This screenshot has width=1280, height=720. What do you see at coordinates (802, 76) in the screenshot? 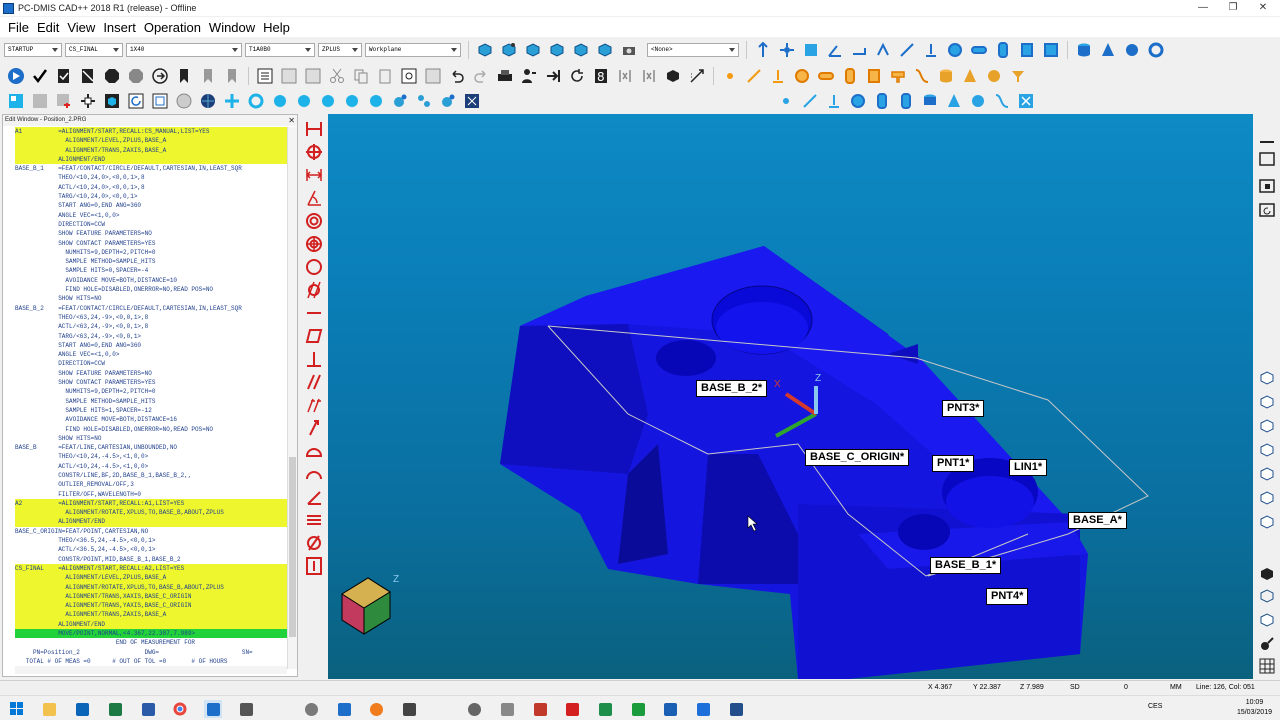
I see `construct-circle-icon` at bounding box center [802, 76].